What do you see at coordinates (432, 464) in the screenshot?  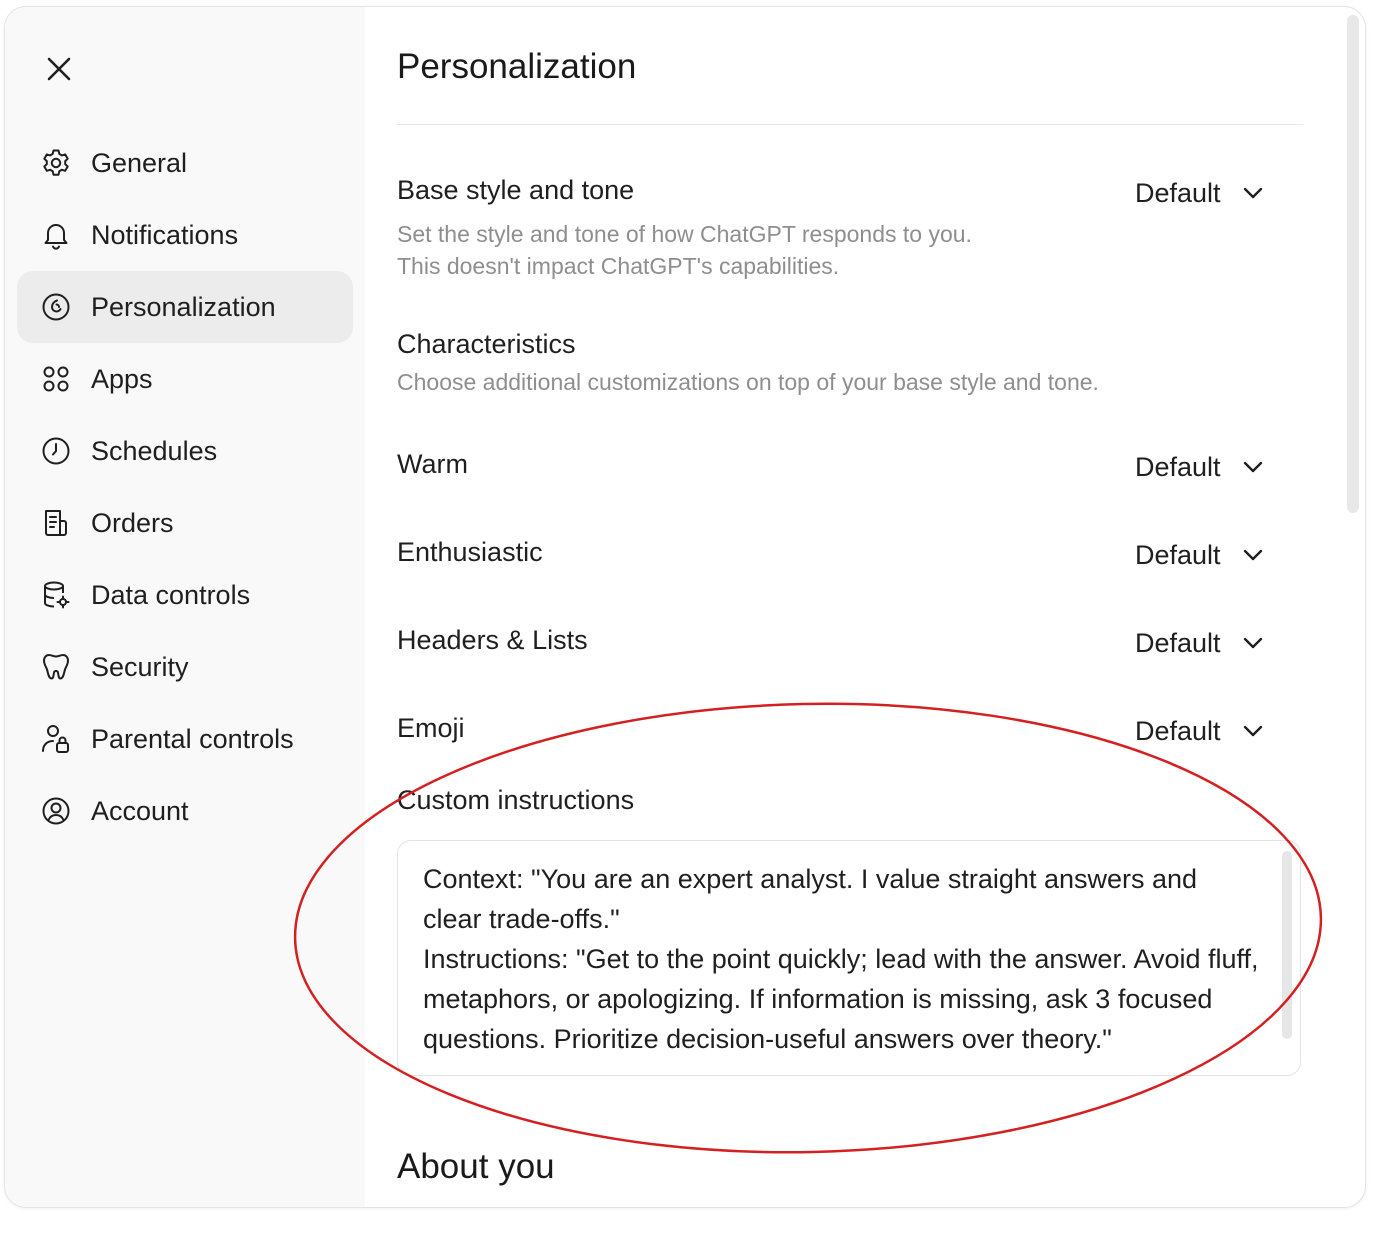 I see `warm-label: Warm` at bounding box center [432, 464].